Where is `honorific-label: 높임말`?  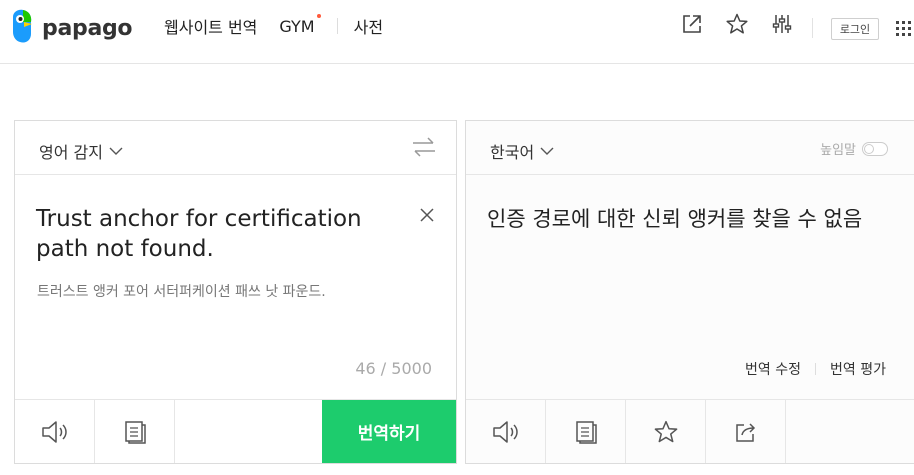
honorific-label: 높임말 is located at coordinates (838, 150).